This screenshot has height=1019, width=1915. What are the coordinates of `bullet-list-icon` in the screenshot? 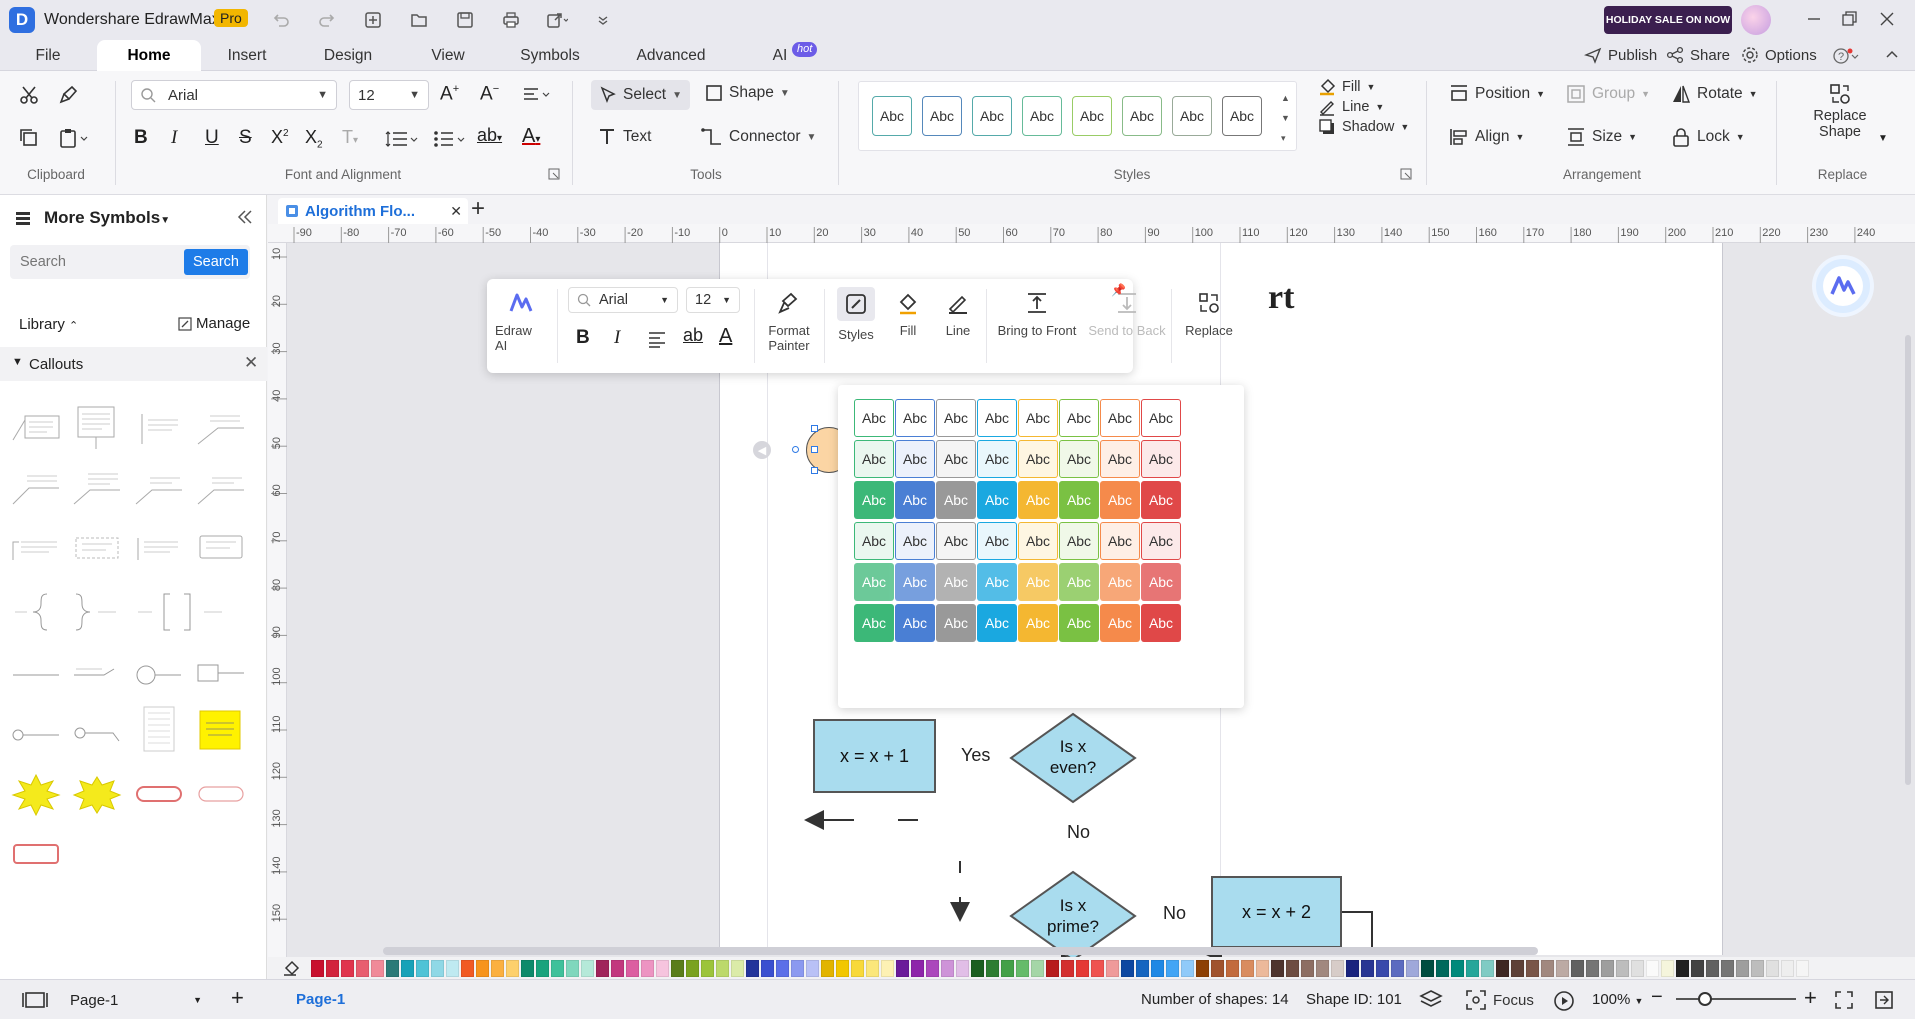 It's located at (449, 139).